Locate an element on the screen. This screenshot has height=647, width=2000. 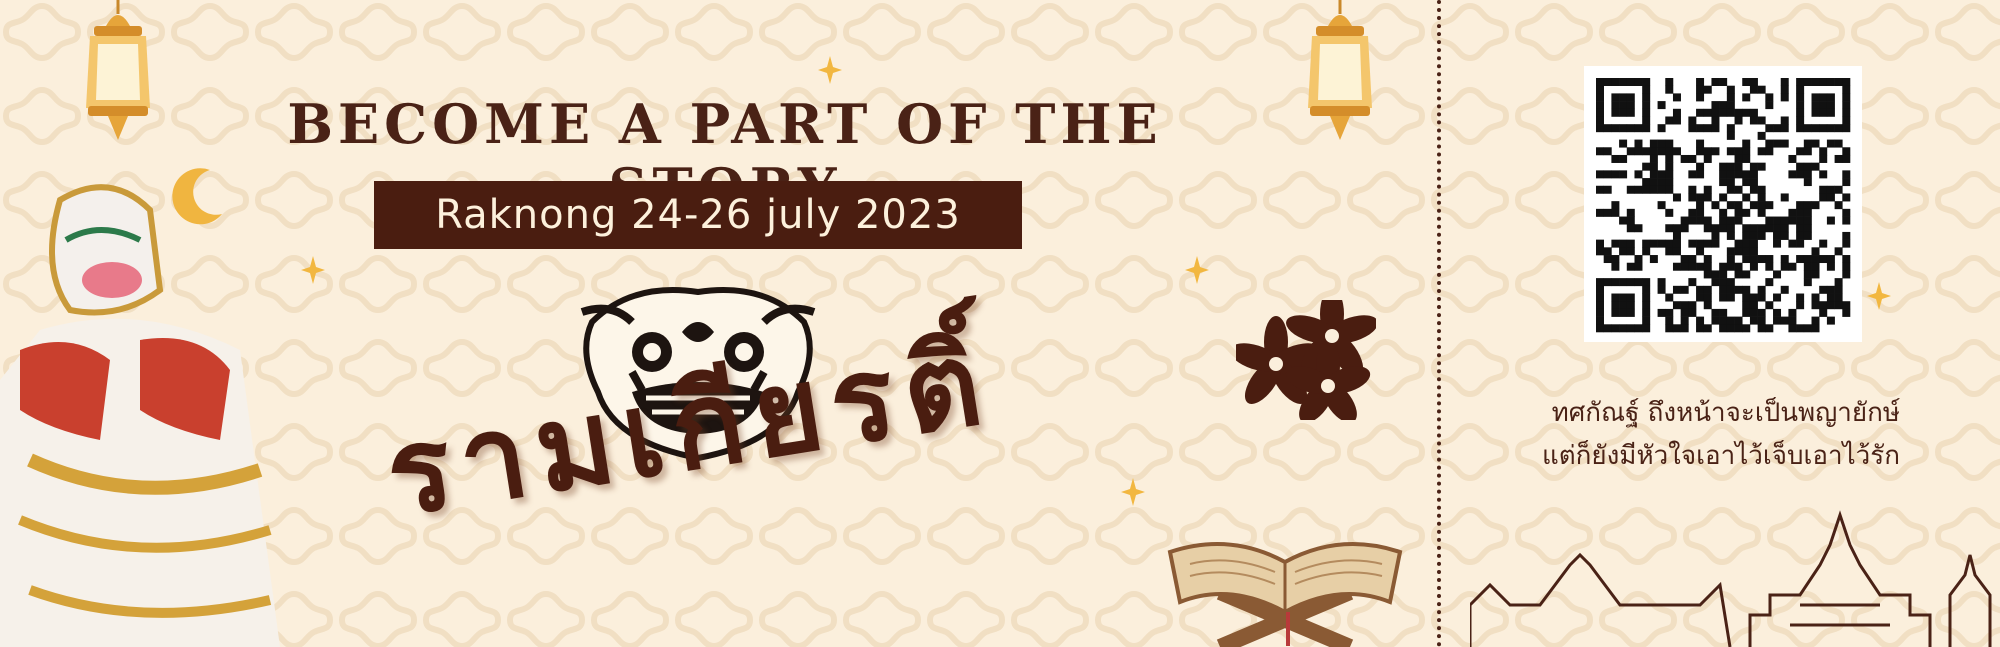
qr-code is located at coordinates (1723, 204).